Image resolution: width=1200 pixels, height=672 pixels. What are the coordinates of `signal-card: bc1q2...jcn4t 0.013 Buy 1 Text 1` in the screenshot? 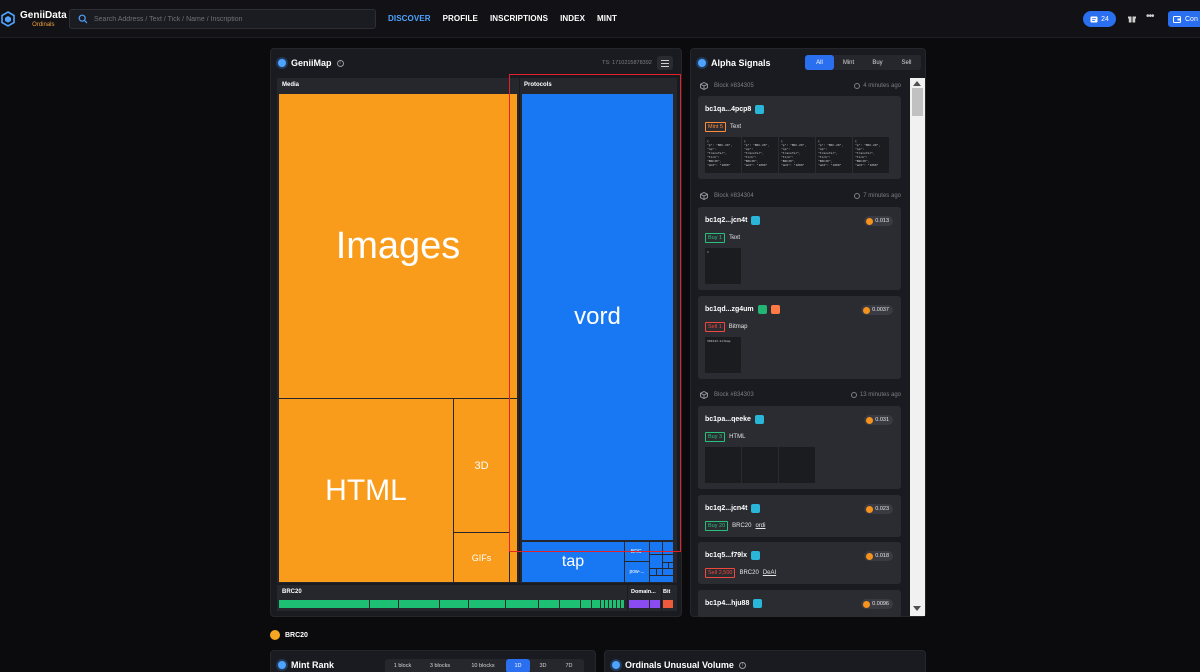 It's located at (799, 248).